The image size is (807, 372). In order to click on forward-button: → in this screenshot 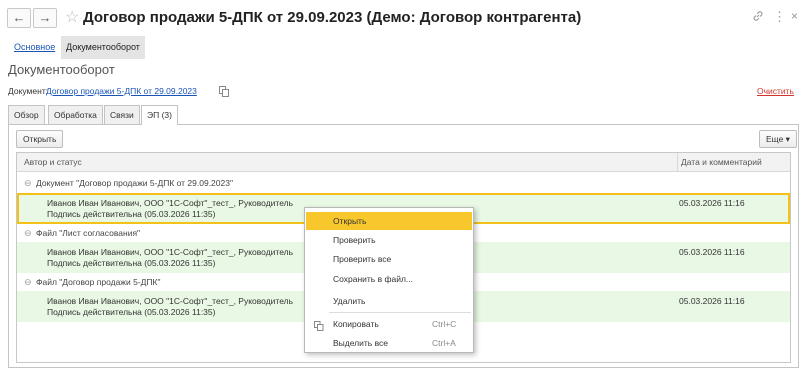, I will do `click(45, 18)`.